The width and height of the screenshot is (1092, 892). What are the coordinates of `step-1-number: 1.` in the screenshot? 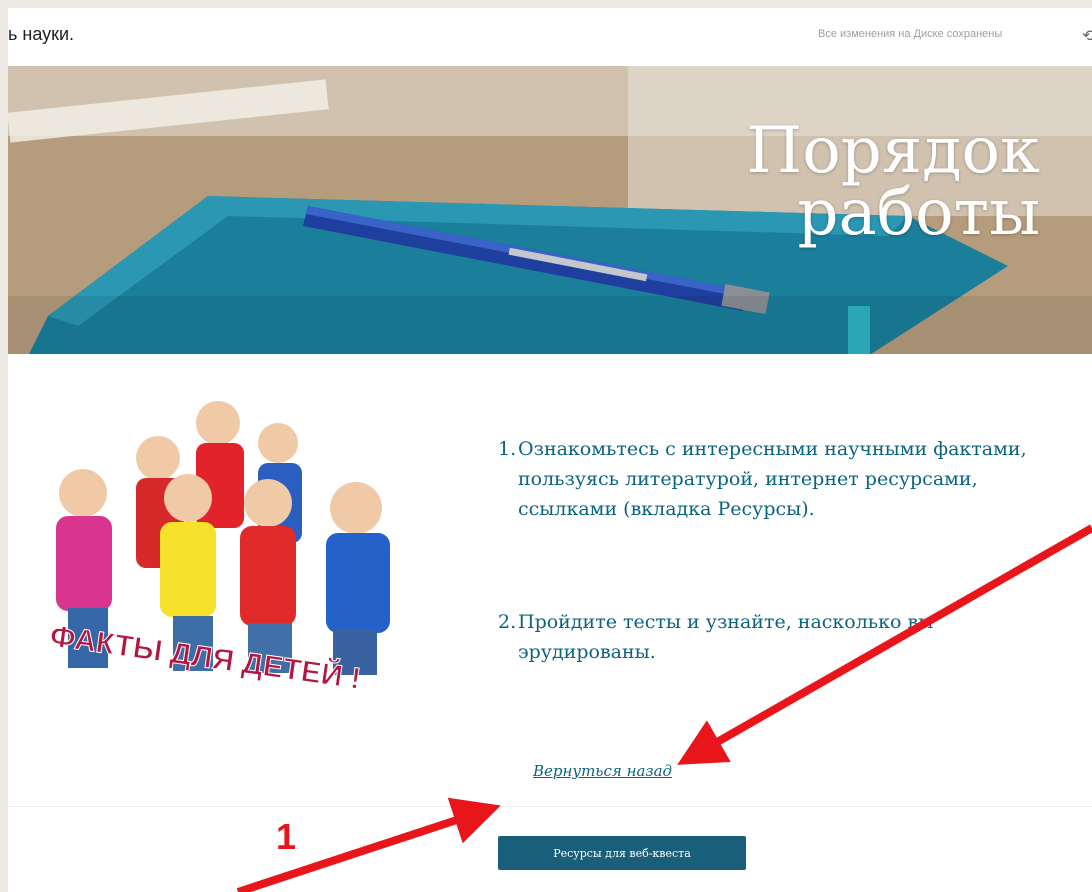 It's located at (507, 449).